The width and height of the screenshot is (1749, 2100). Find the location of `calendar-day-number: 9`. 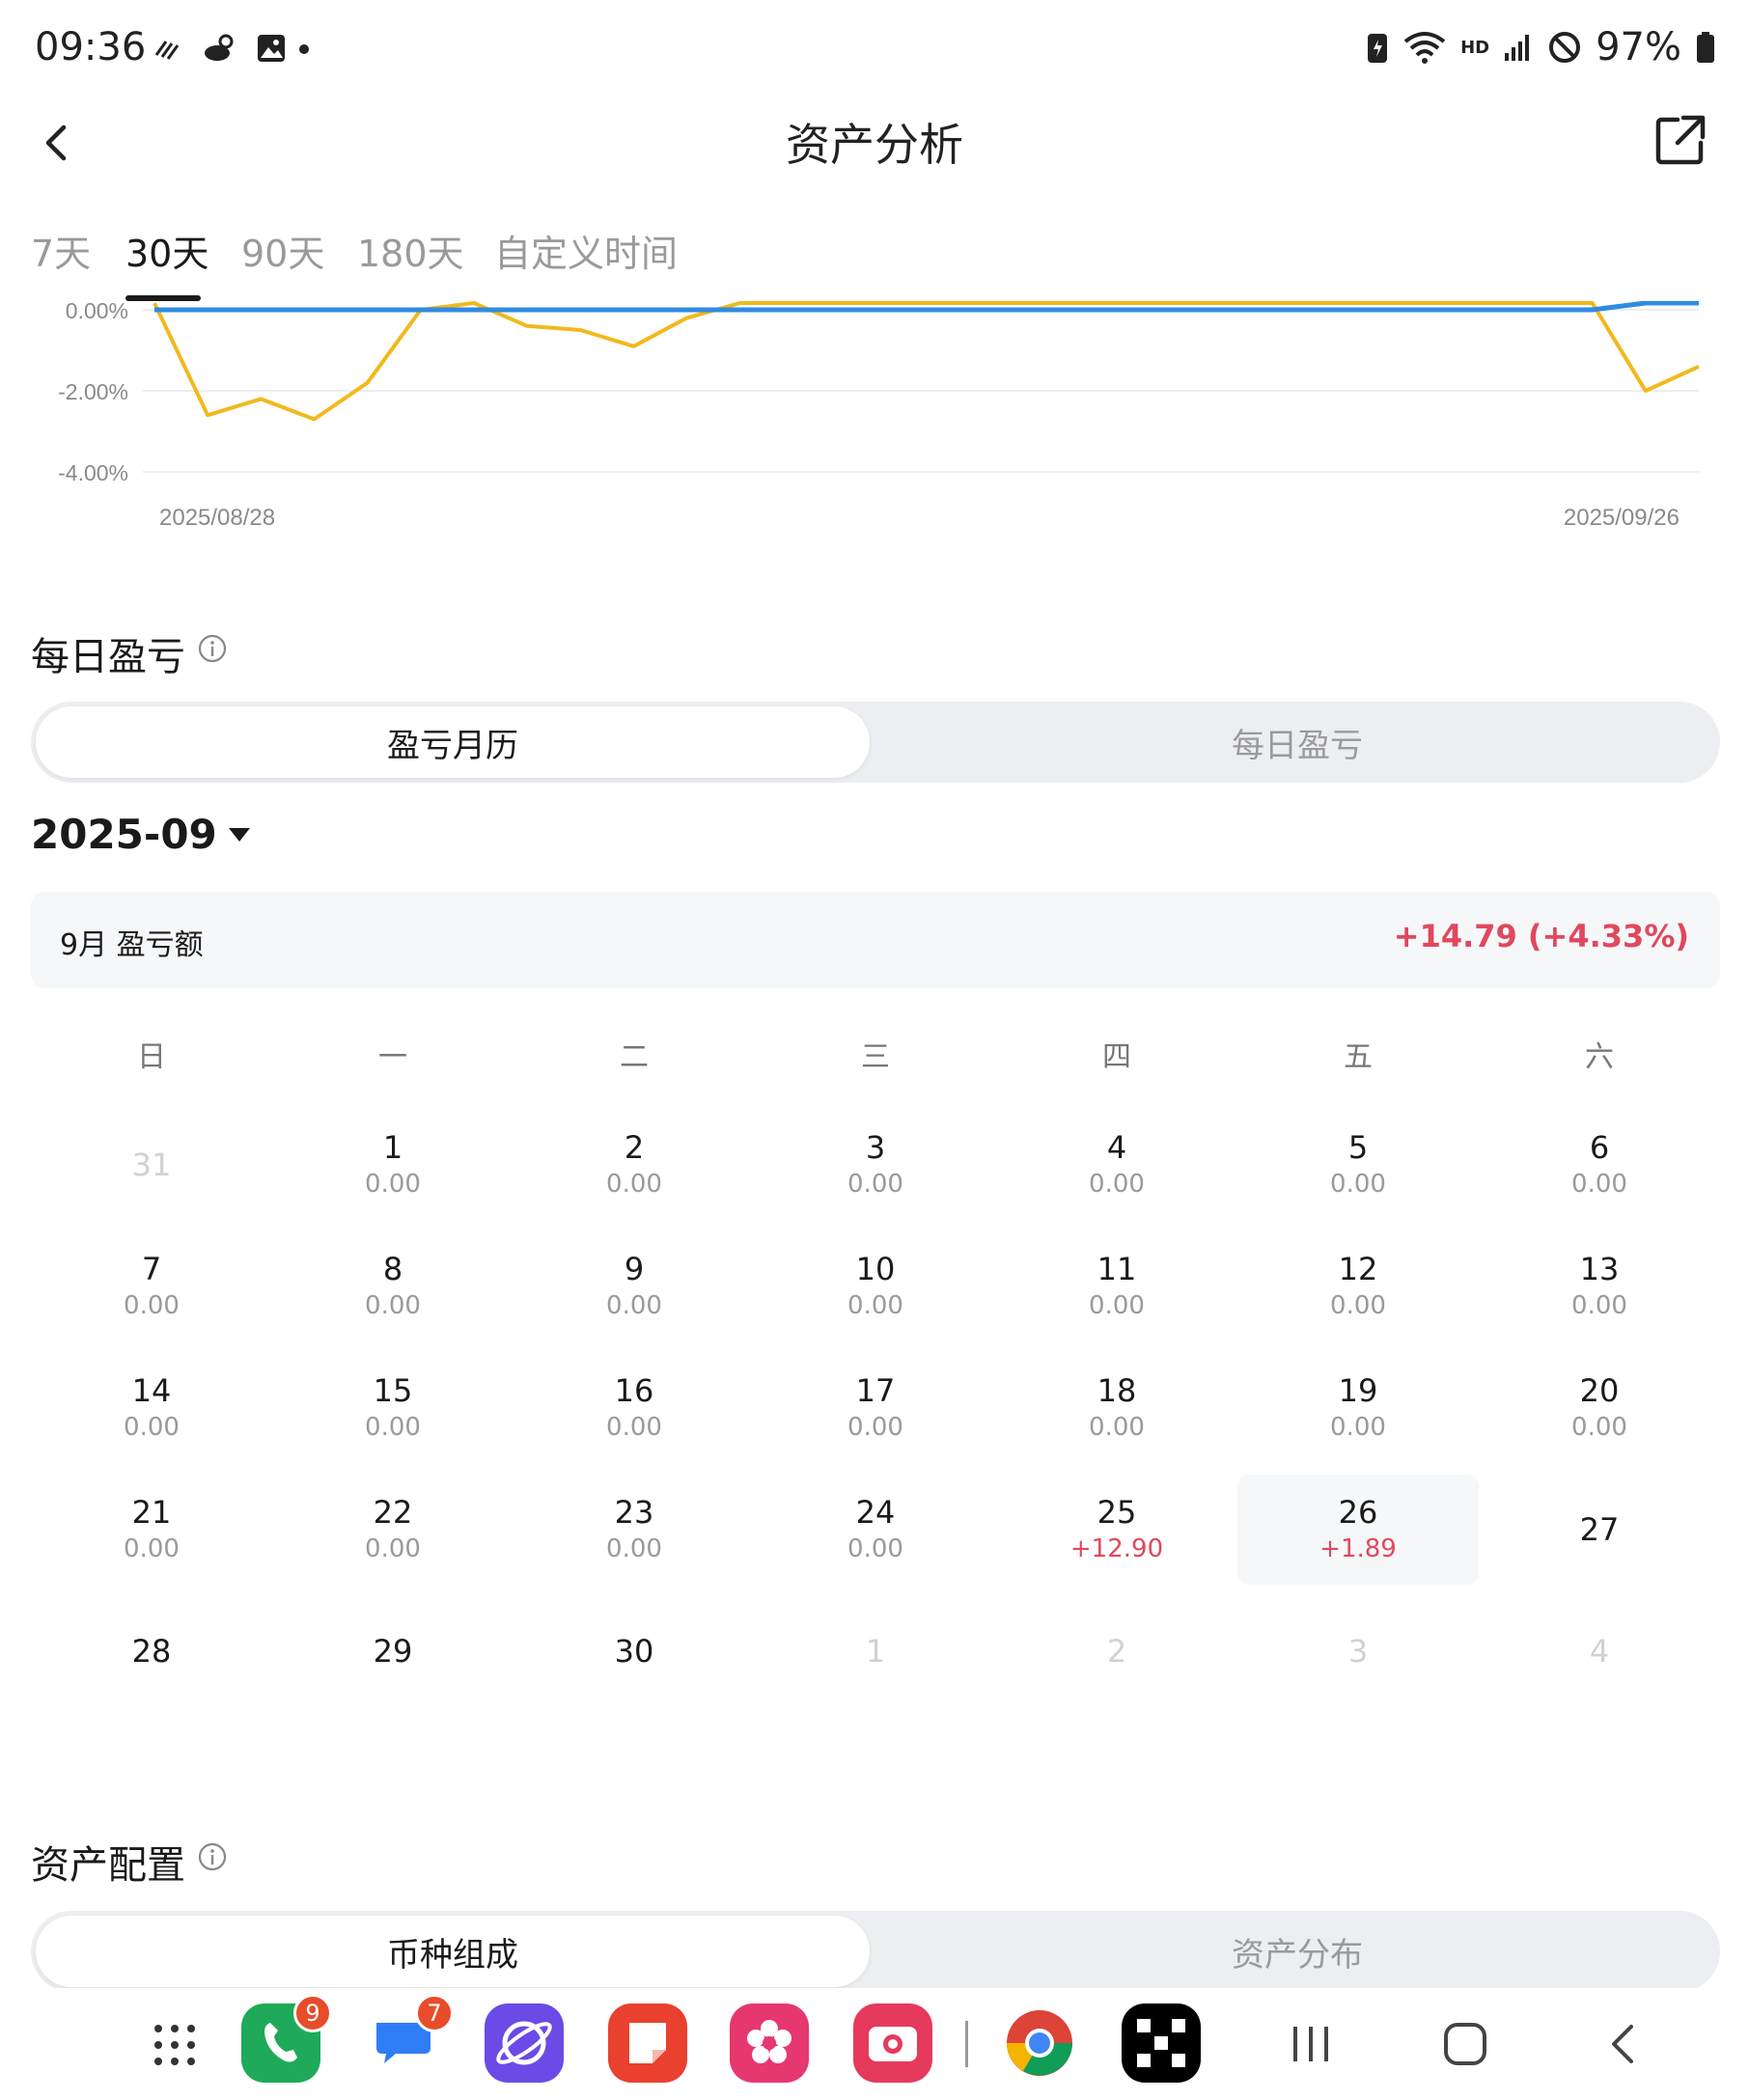

calendar-day-number: 9 is located at coordinates (634, 1269).